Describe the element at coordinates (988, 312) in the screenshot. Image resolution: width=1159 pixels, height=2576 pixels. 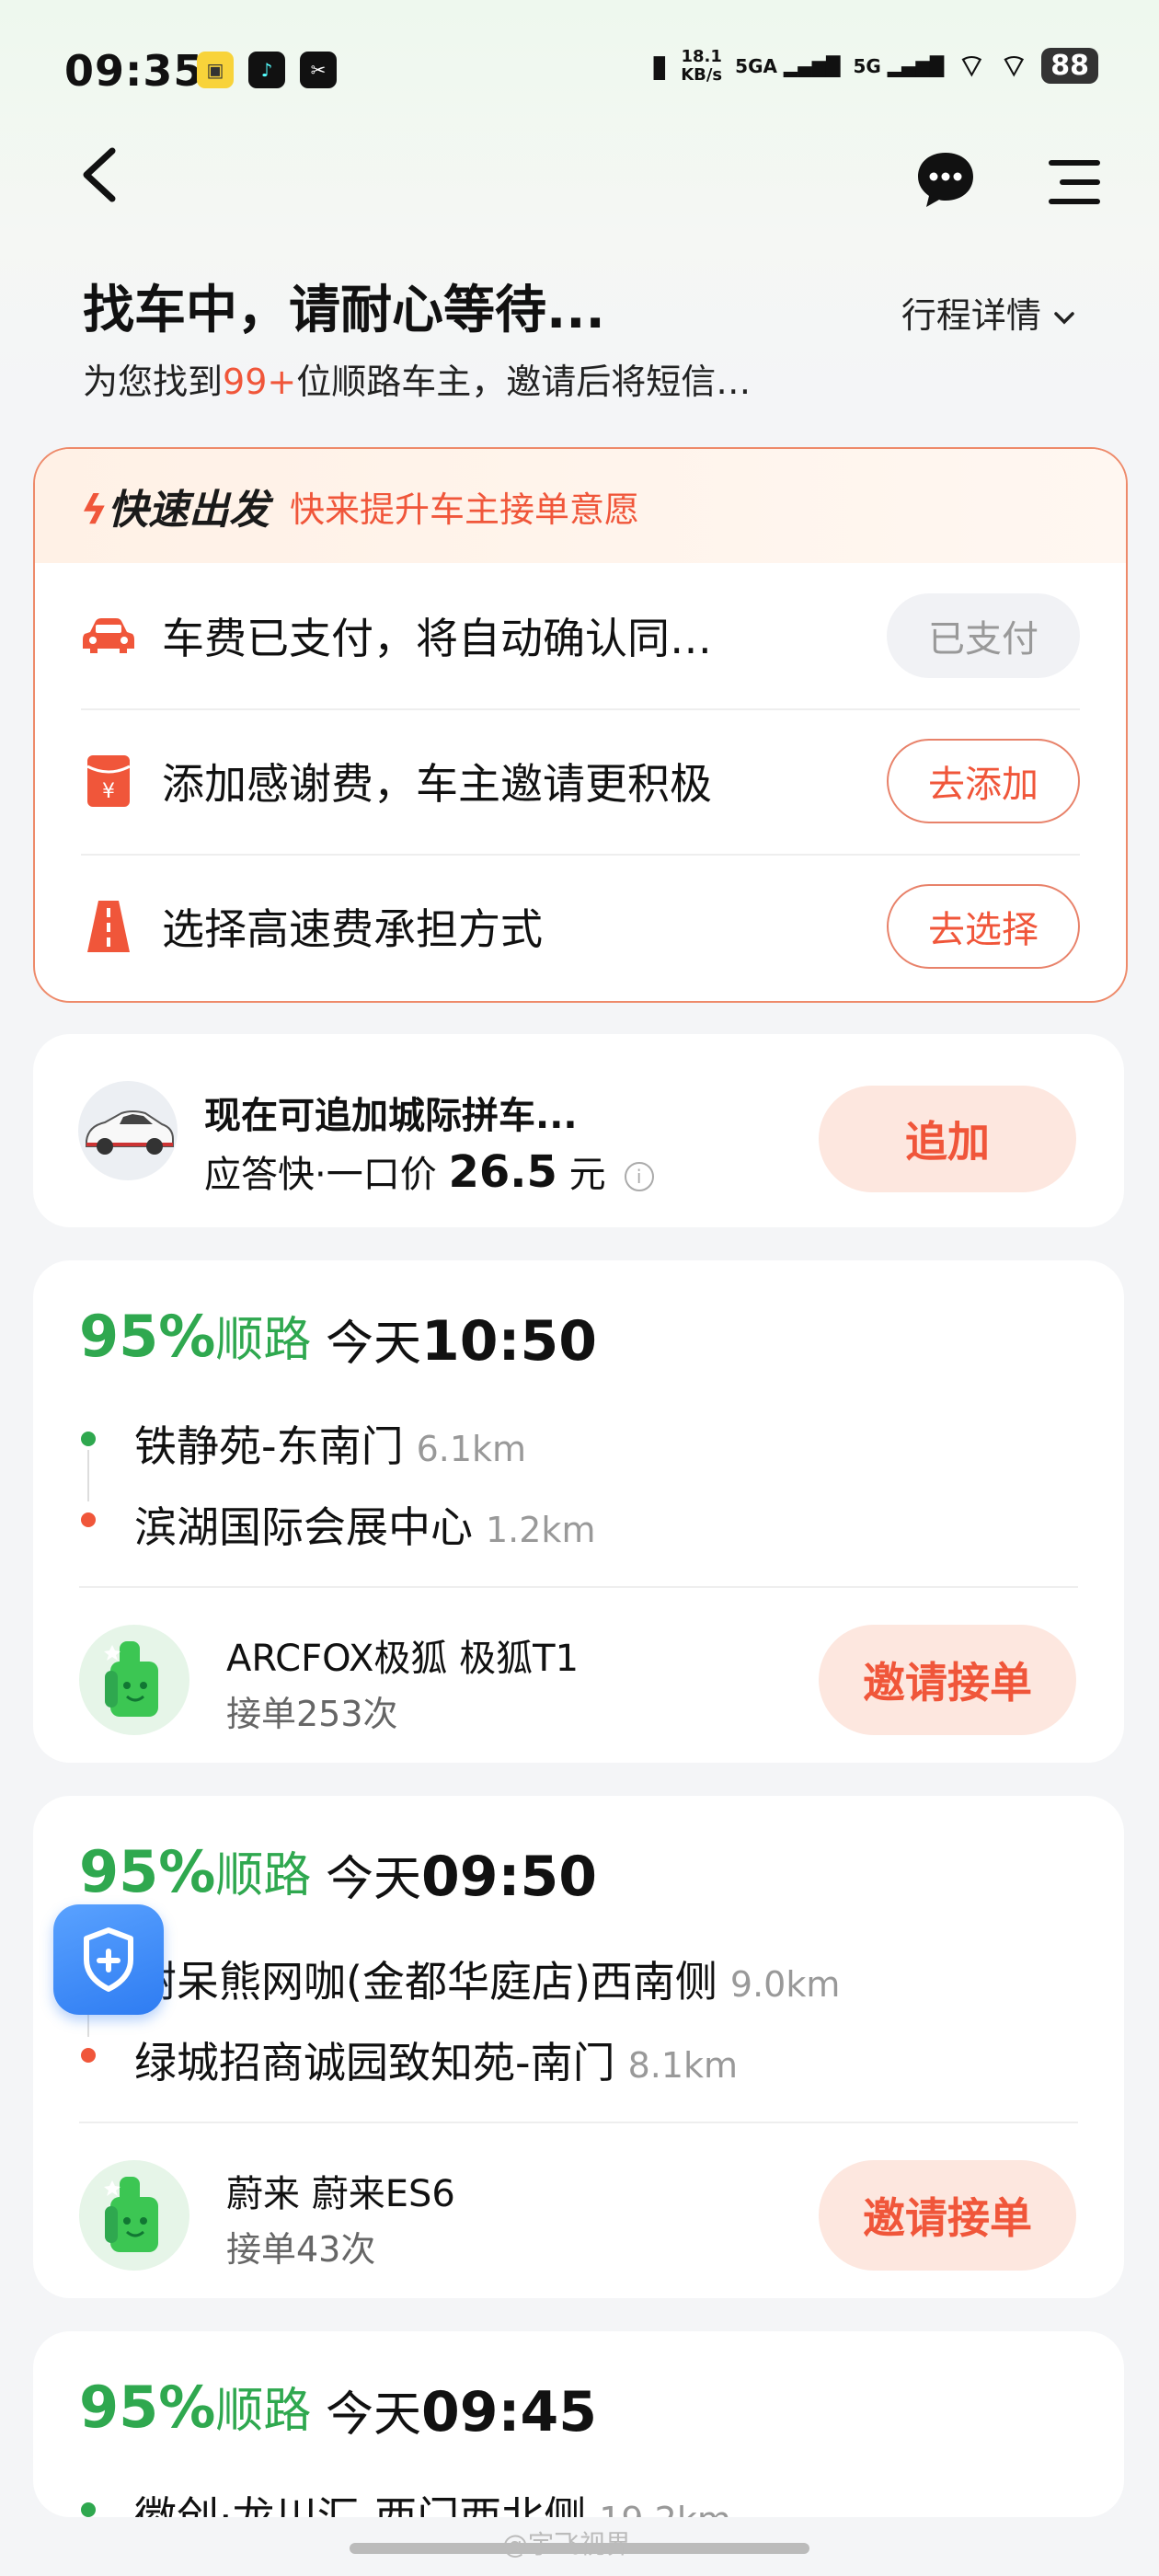
I see `trip-detail-toggle: 行程详情` at that location.